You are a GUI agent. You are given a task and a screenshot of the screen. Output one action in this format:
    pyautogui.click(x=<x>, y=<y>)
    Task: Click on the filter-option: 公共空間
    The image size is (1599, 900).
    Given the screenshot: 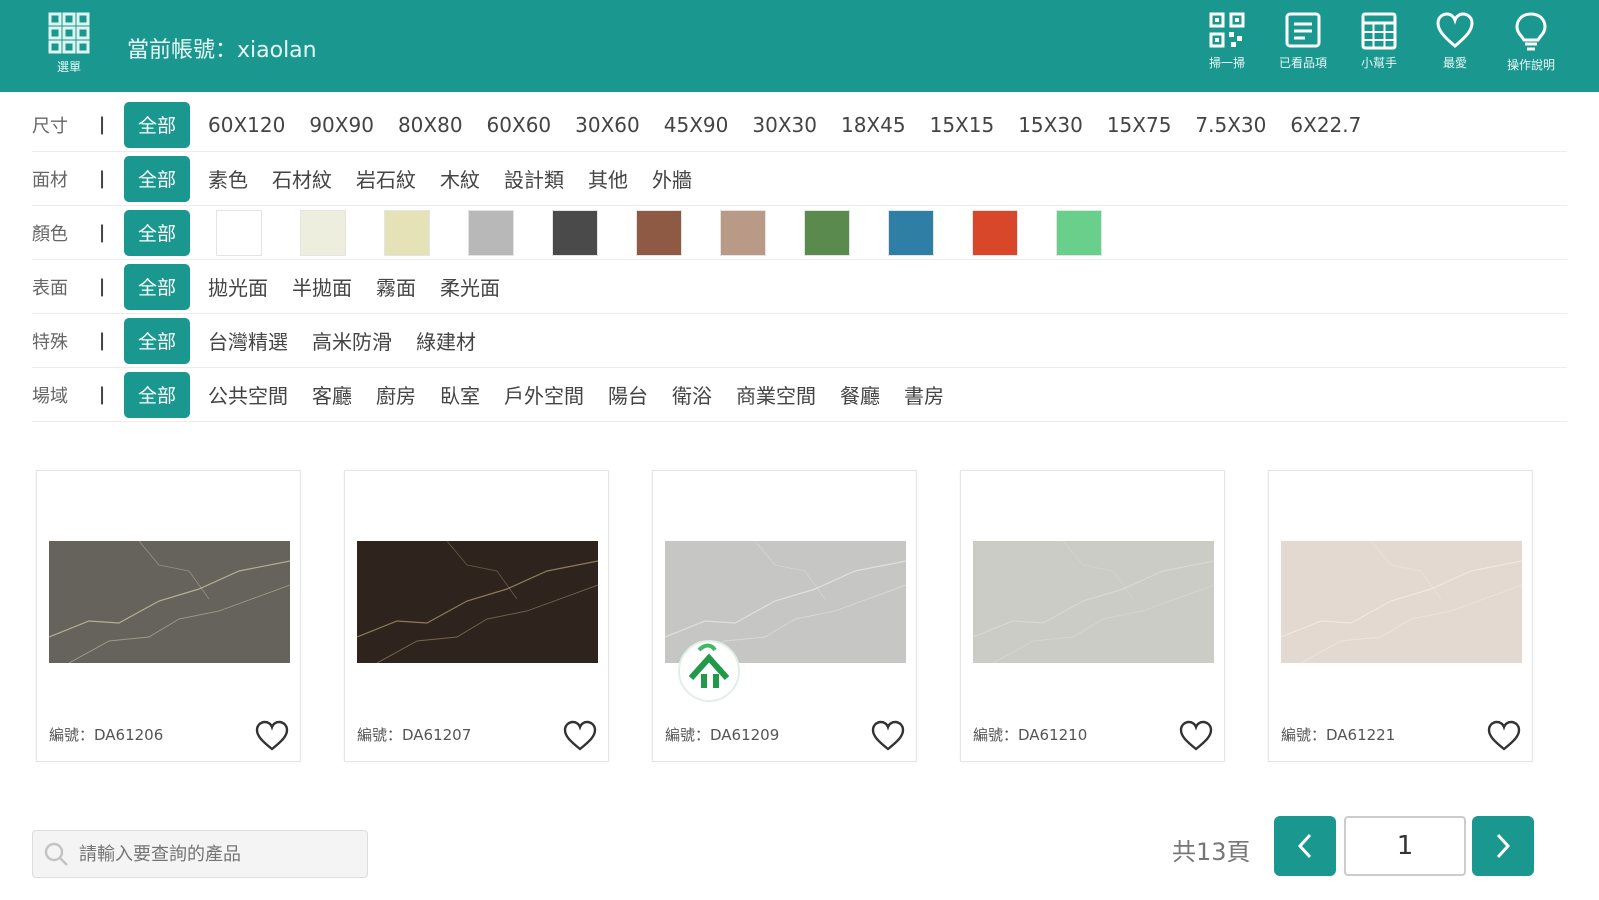 What is the action you would take?
    pyautogui.click(x=248, y=394)
    